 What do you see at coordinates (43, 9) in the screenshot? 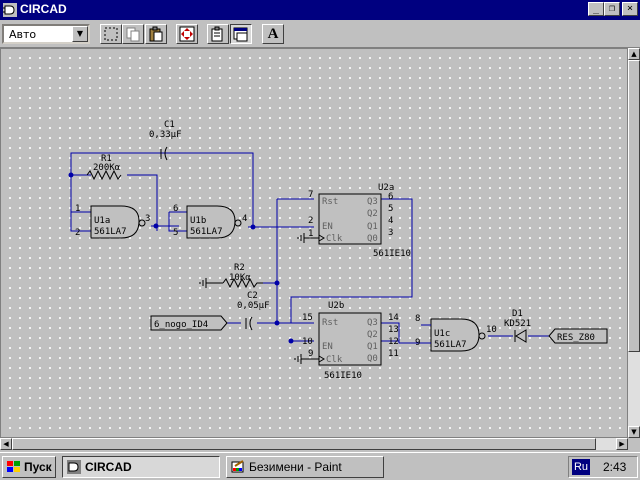
I see `window-title: CIRCAD` at bounding box center [43, 9].